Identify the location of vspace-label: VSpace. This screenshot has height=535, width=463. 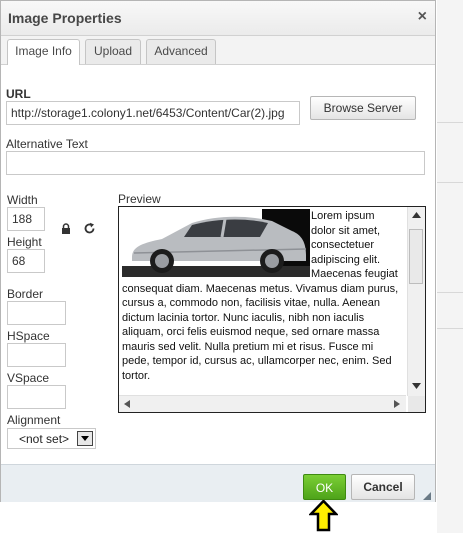
(28, 378).